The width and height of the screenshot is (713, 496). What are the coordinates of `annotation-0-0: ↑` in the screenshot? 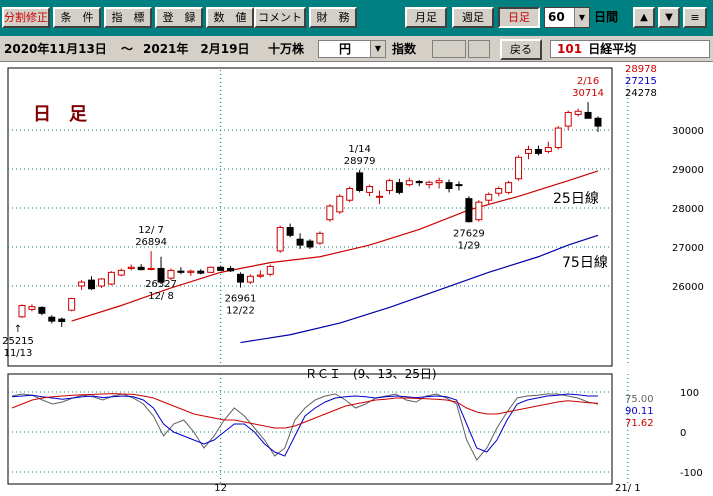 It's located at (18, 329).